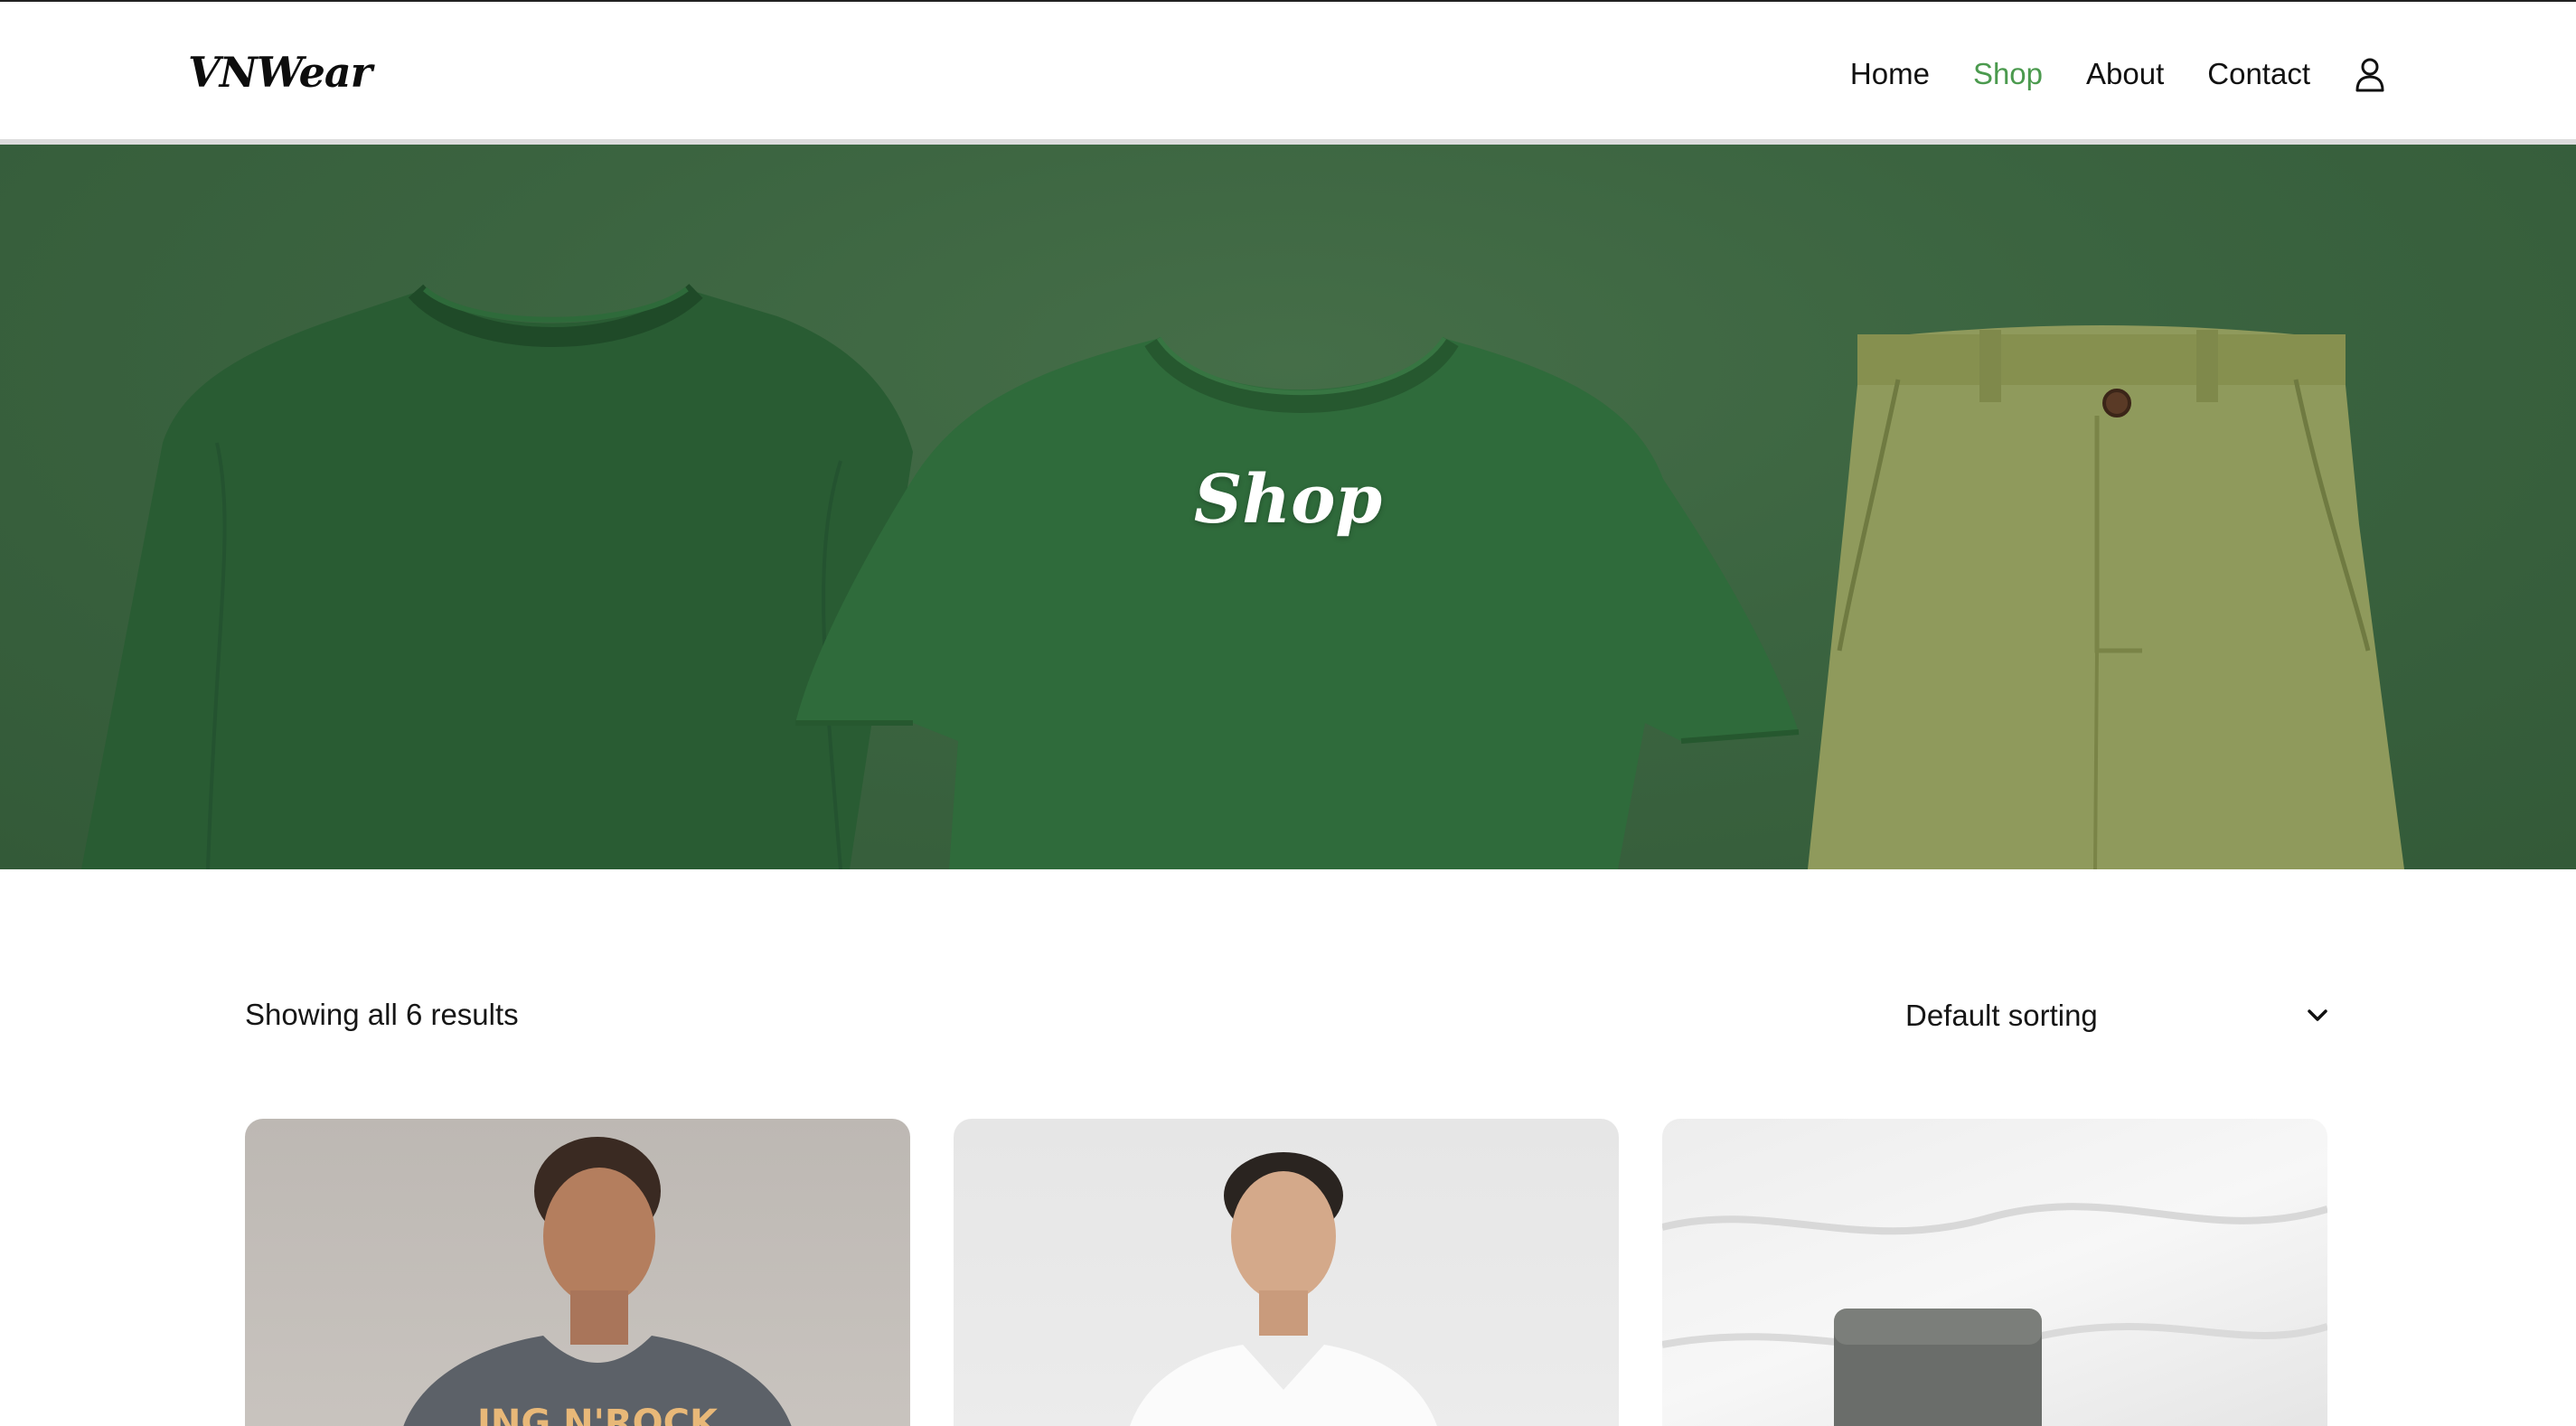 The width and height of the screenshot is (2576, 1426). I want to click on main-nav: Home Shop About Contact, so click(2118, 74).